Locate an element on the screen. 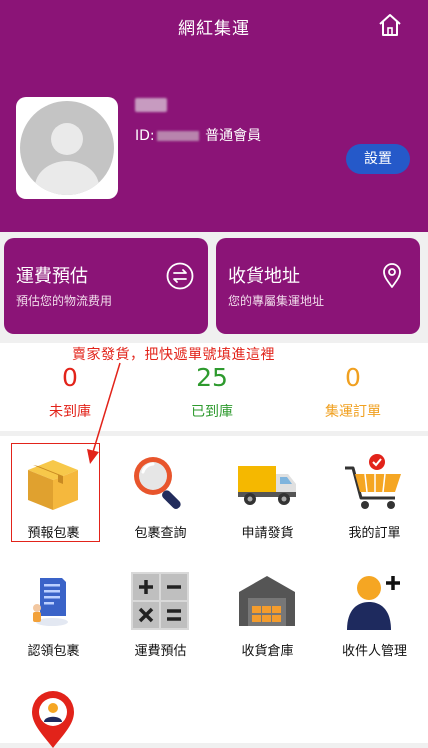 The height and width of the screenshot is (748, 428). stat-not-arrived-count: 0 is located at coordinates (70, 377).